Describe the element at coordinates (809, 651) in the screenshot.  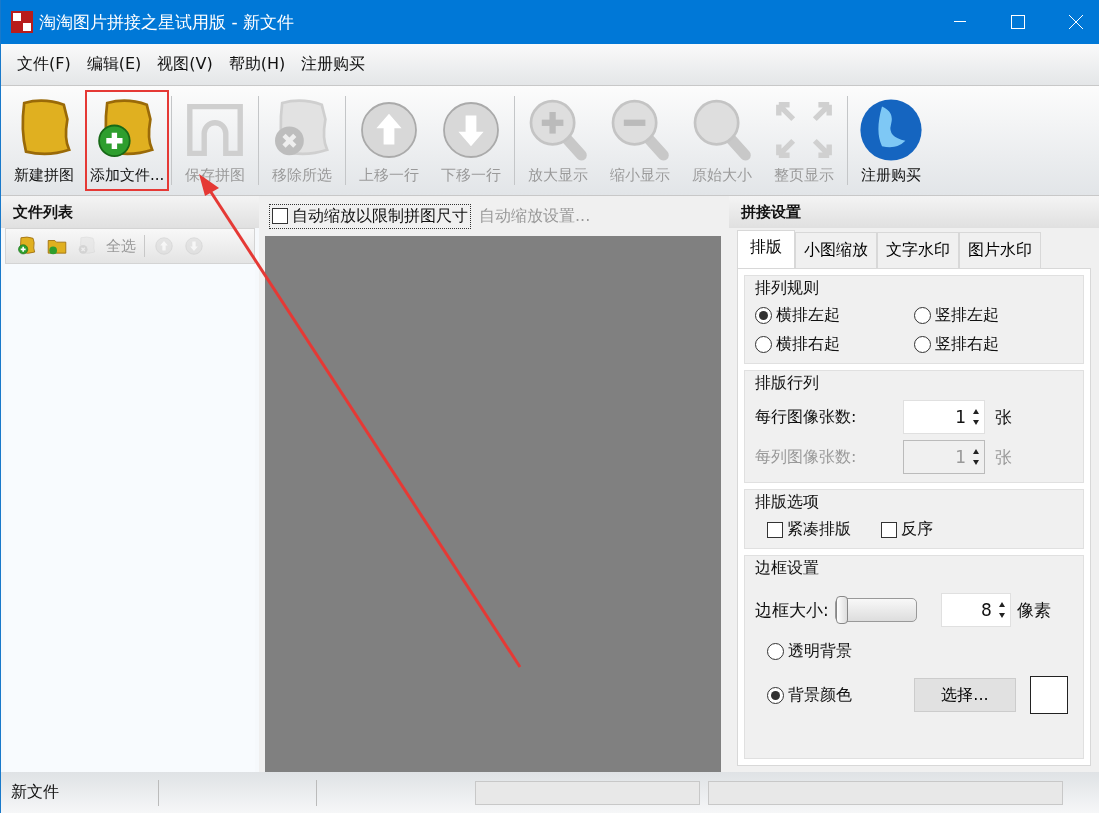
I see `radio-option: 透明背景` at that location.